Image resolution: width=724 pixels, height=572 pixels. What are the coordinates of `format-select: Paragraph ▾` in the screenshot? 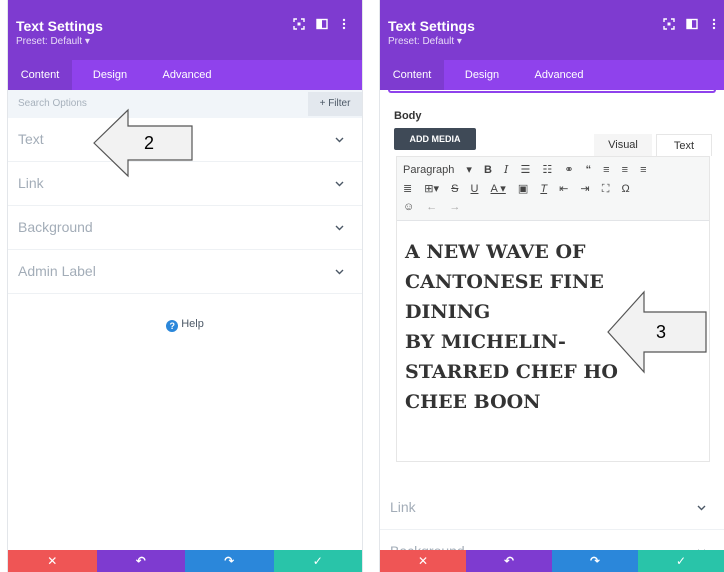 It's located at (437, 169).